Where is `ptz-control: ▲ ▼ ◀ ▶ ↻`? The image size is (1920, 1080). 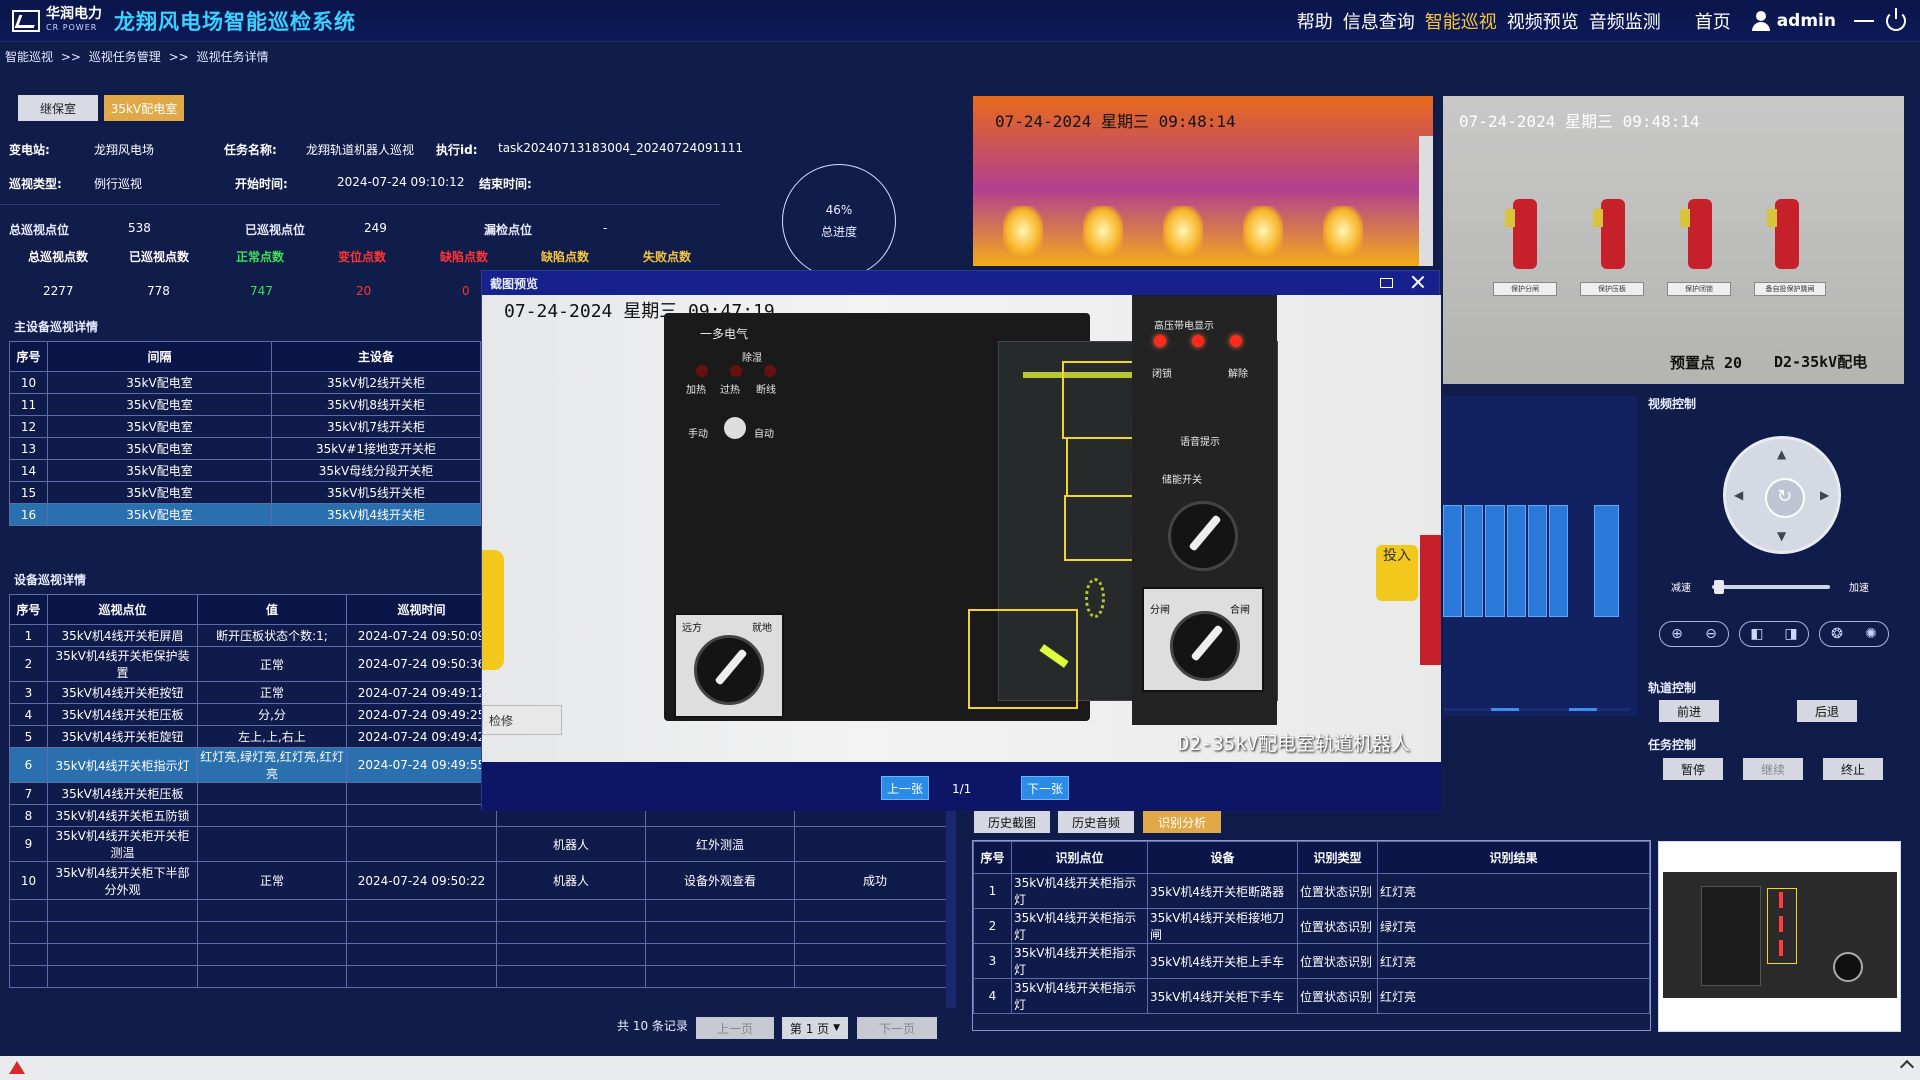
ptz-control: ▲ ▼ ◀ ▶ ↻ is located at coordinates (1782, 495).